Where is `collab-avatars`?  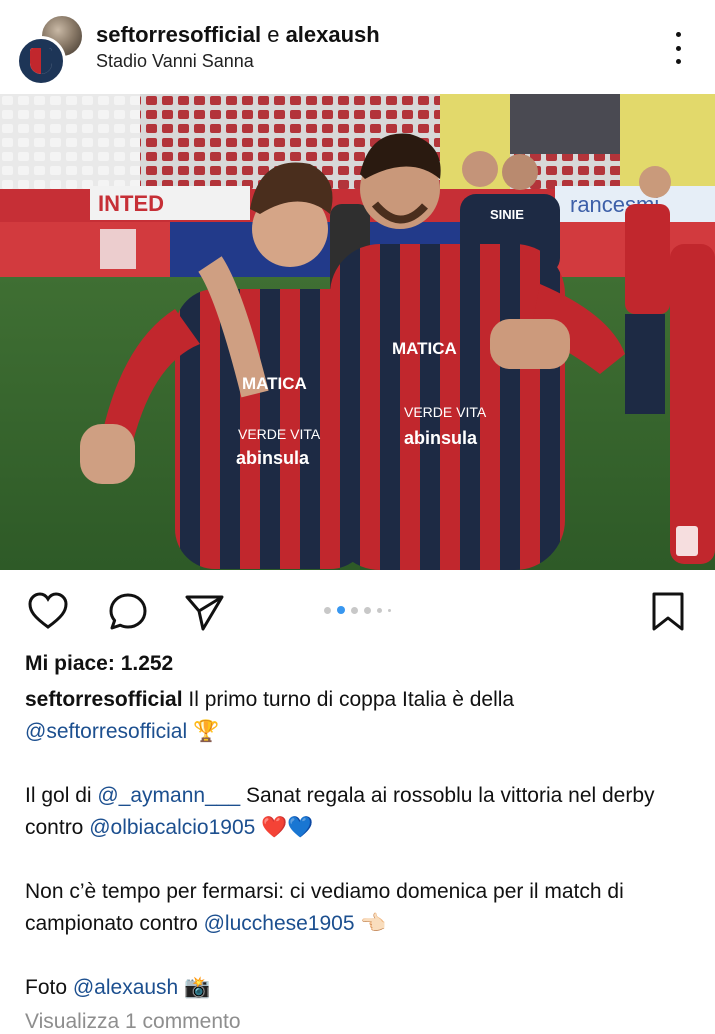 collab-avatars is located at coordinates (56, 50).